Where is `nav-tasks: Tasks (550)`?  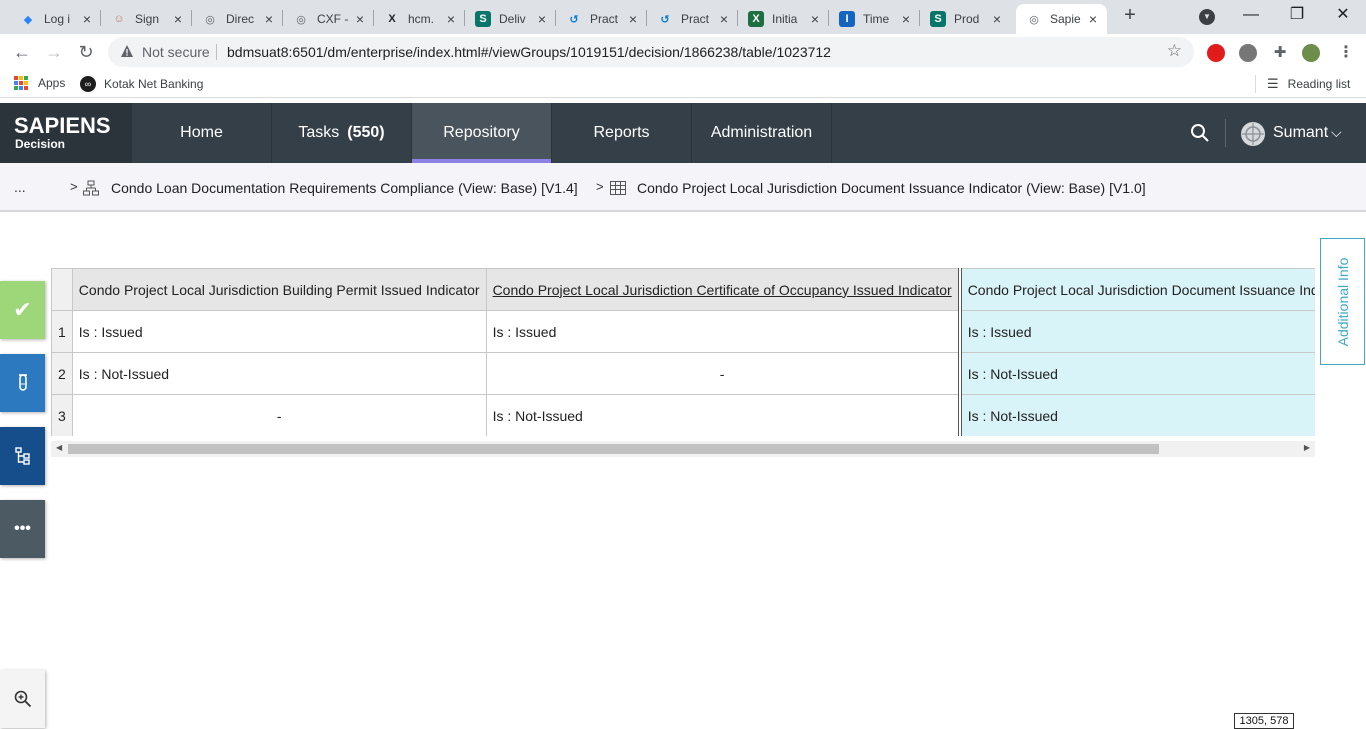 nav-tasks: Tasks (550) is located at coordinates (341, 133).